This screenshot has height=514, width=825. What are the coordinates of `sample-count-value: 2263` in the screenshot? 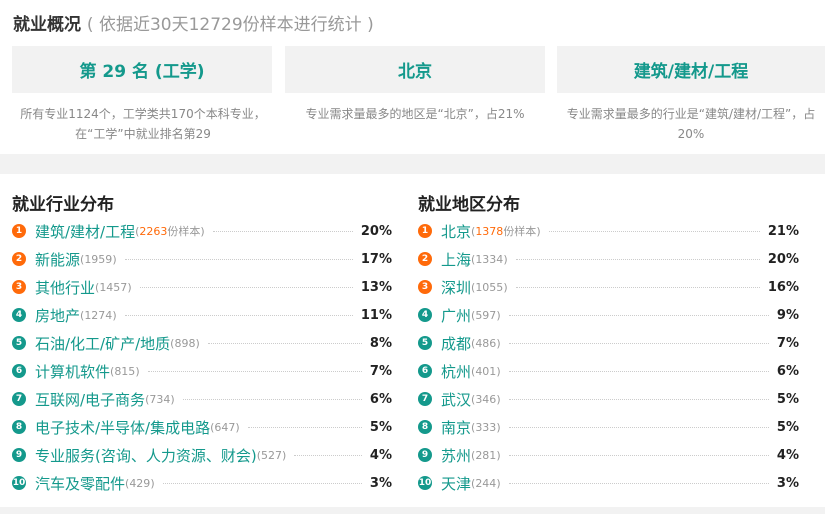 It's located at (153, 231).